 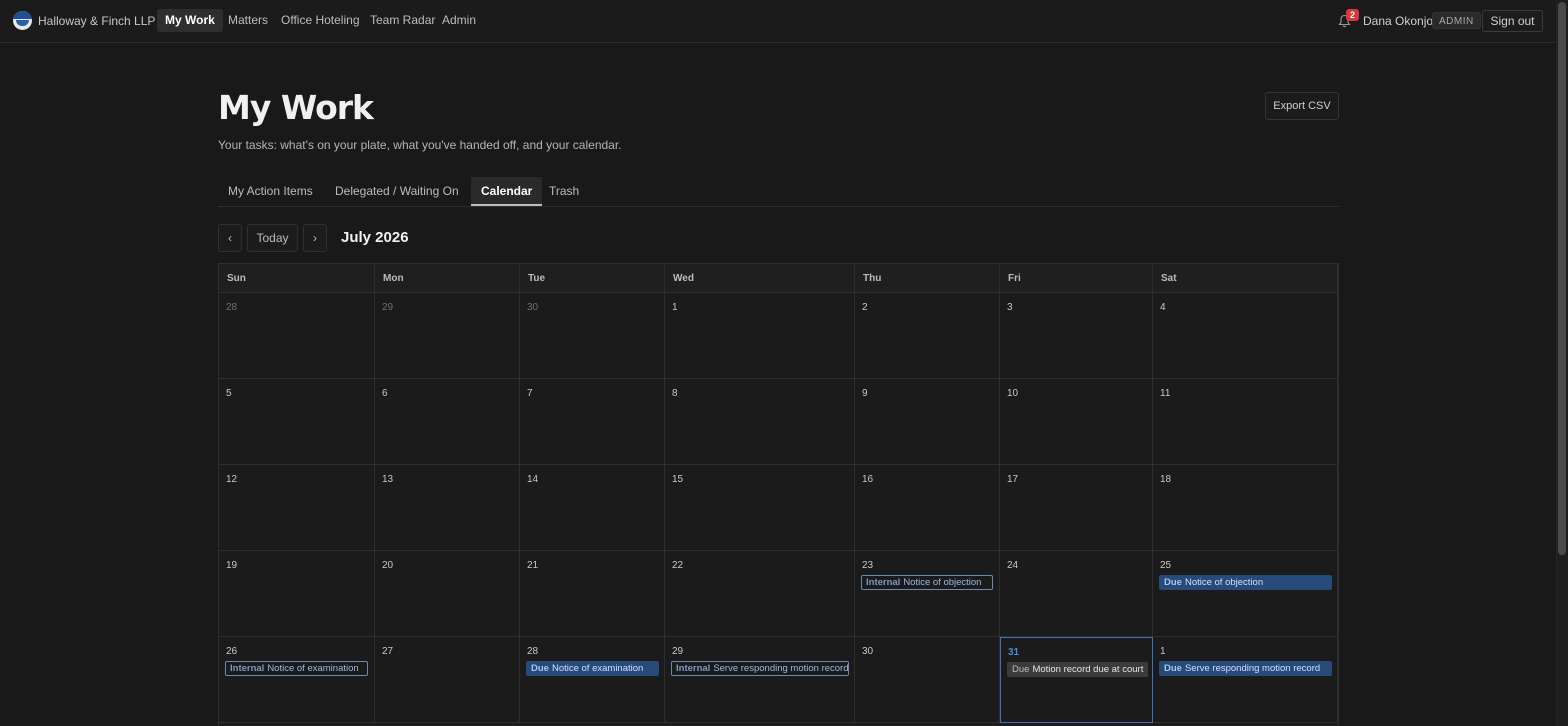 What do you see at coordinates (1088, 669) in the screenshot?
I see `event-title: Motion record due at court` at bounding box center [1088, 669].